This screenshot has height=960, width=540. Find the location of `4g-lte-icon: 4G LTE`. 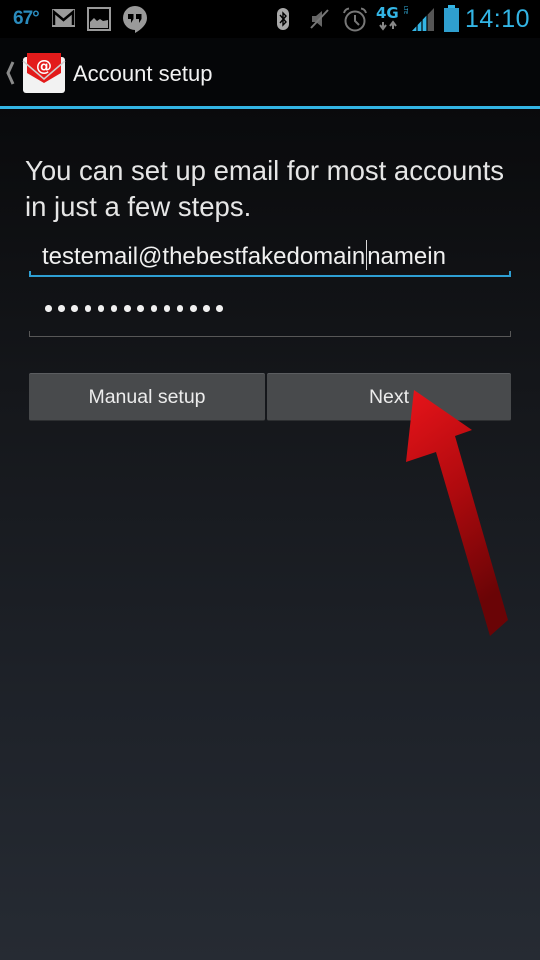

4g-lte-icon: 4G LTE is located at coordinates (392, 17).